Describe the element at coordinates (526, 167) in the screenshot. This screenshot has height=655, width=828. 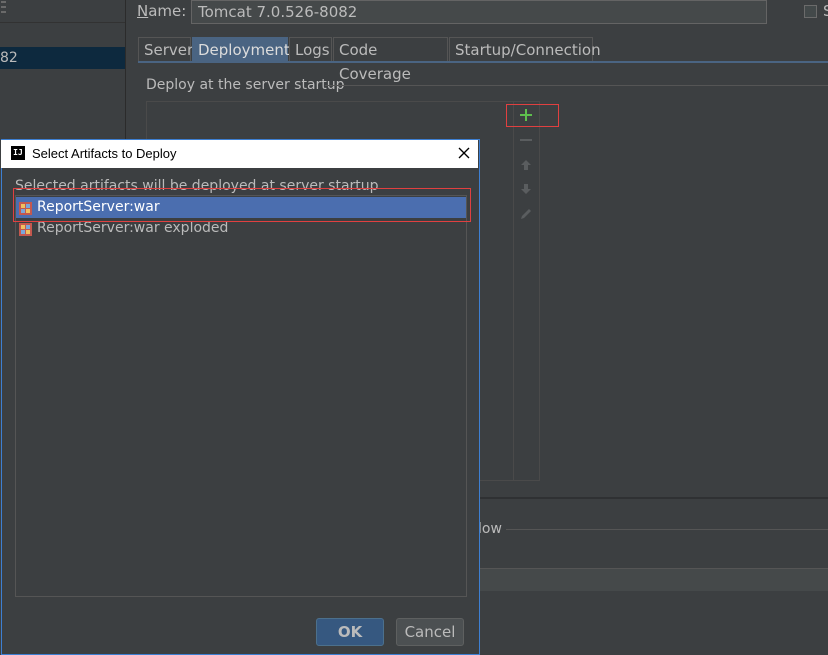
I see `arrow-up-icon` at that location.